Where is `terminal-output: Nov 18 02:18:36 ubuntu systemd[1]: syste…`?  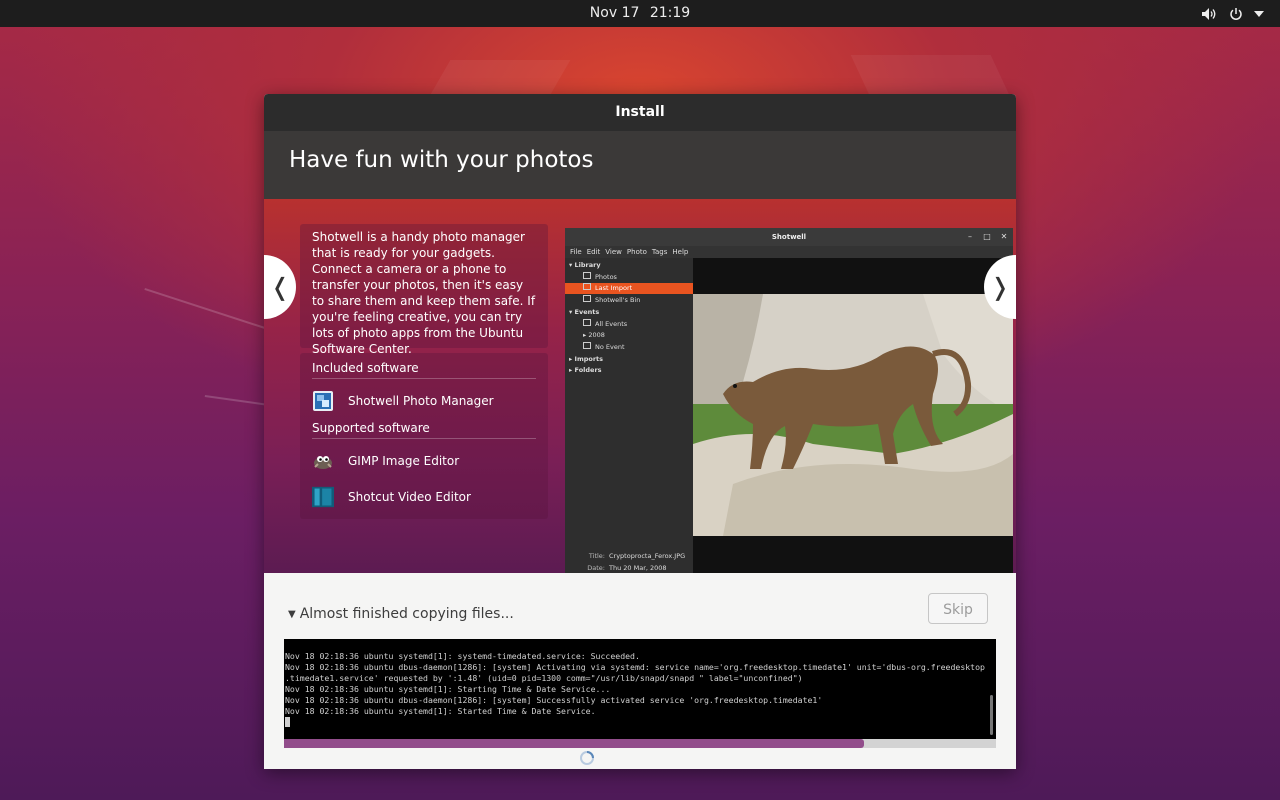
terminal-output: Nov 18 02:18:36 ubuntu systemd[1]: syste… is located at coordinates (640, 684).